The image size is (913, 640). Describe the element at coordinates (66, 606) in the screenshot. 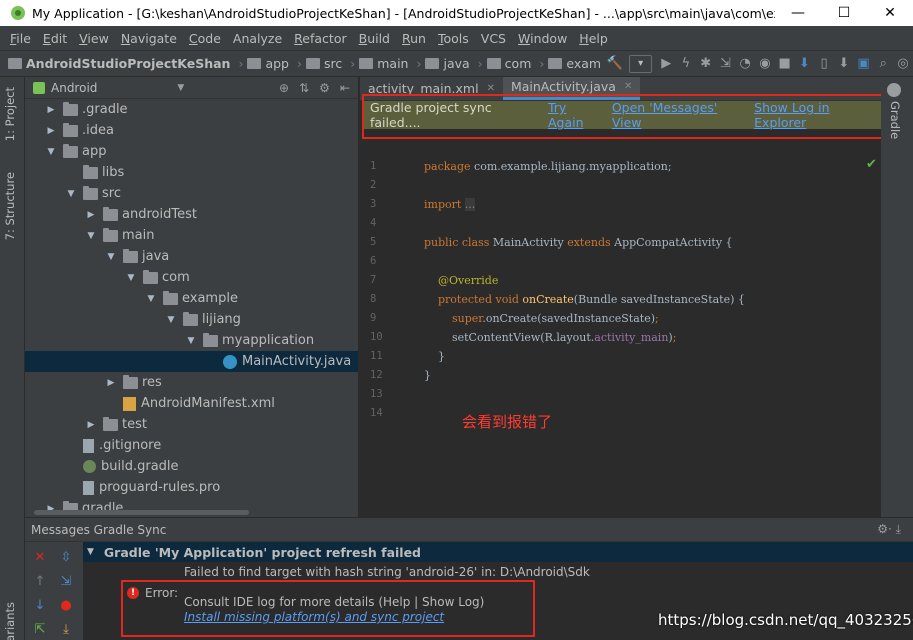

I see `filter-errors-icon: ●` at that location.